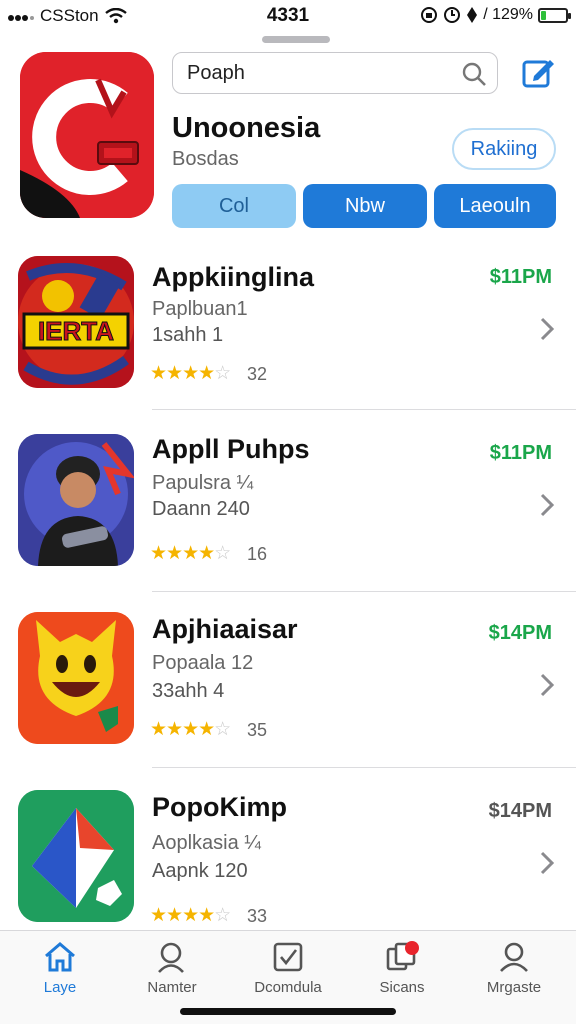 This screenshot has width=576, height=1024. Describe the element at coordinates (203, 483) in the screenshot. I see `app-line-1: Papulsra ¼` at that location.